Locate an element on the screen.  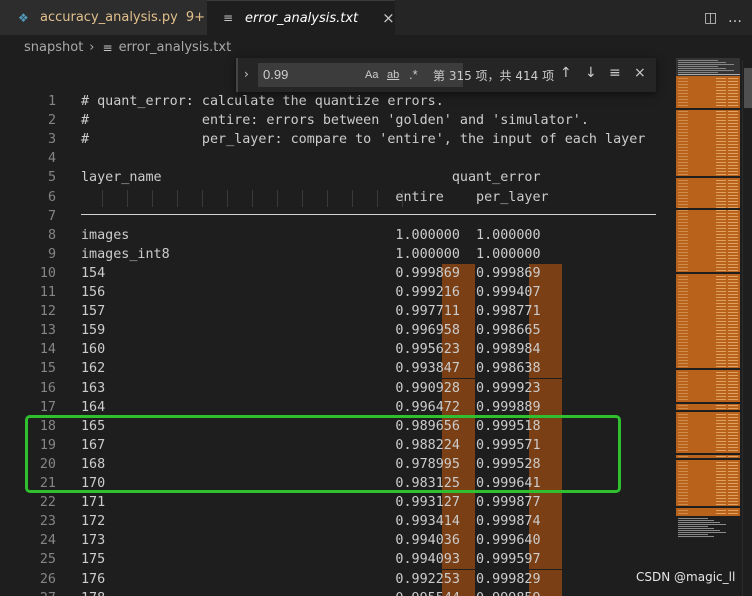
code-line: images 1.000000 1.000000 is located at coordinates (311, 235).